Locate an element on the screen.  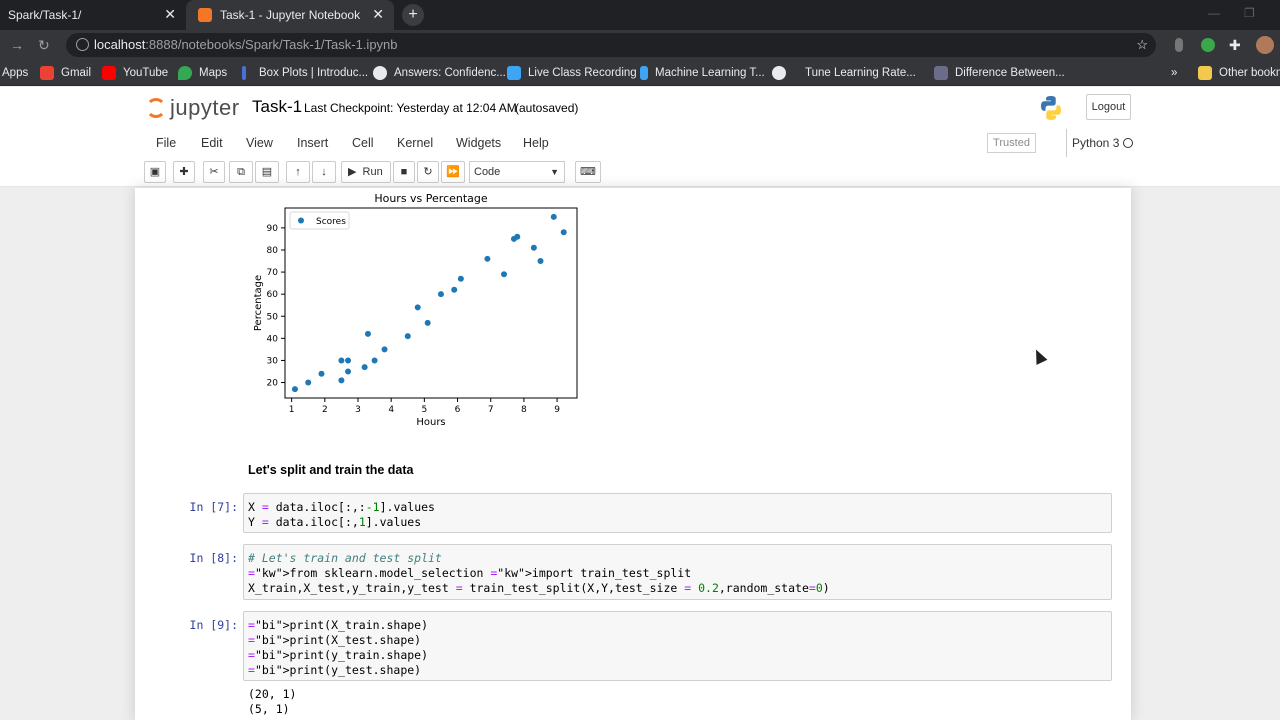
plot-frame is located at coordinates (431, 303).